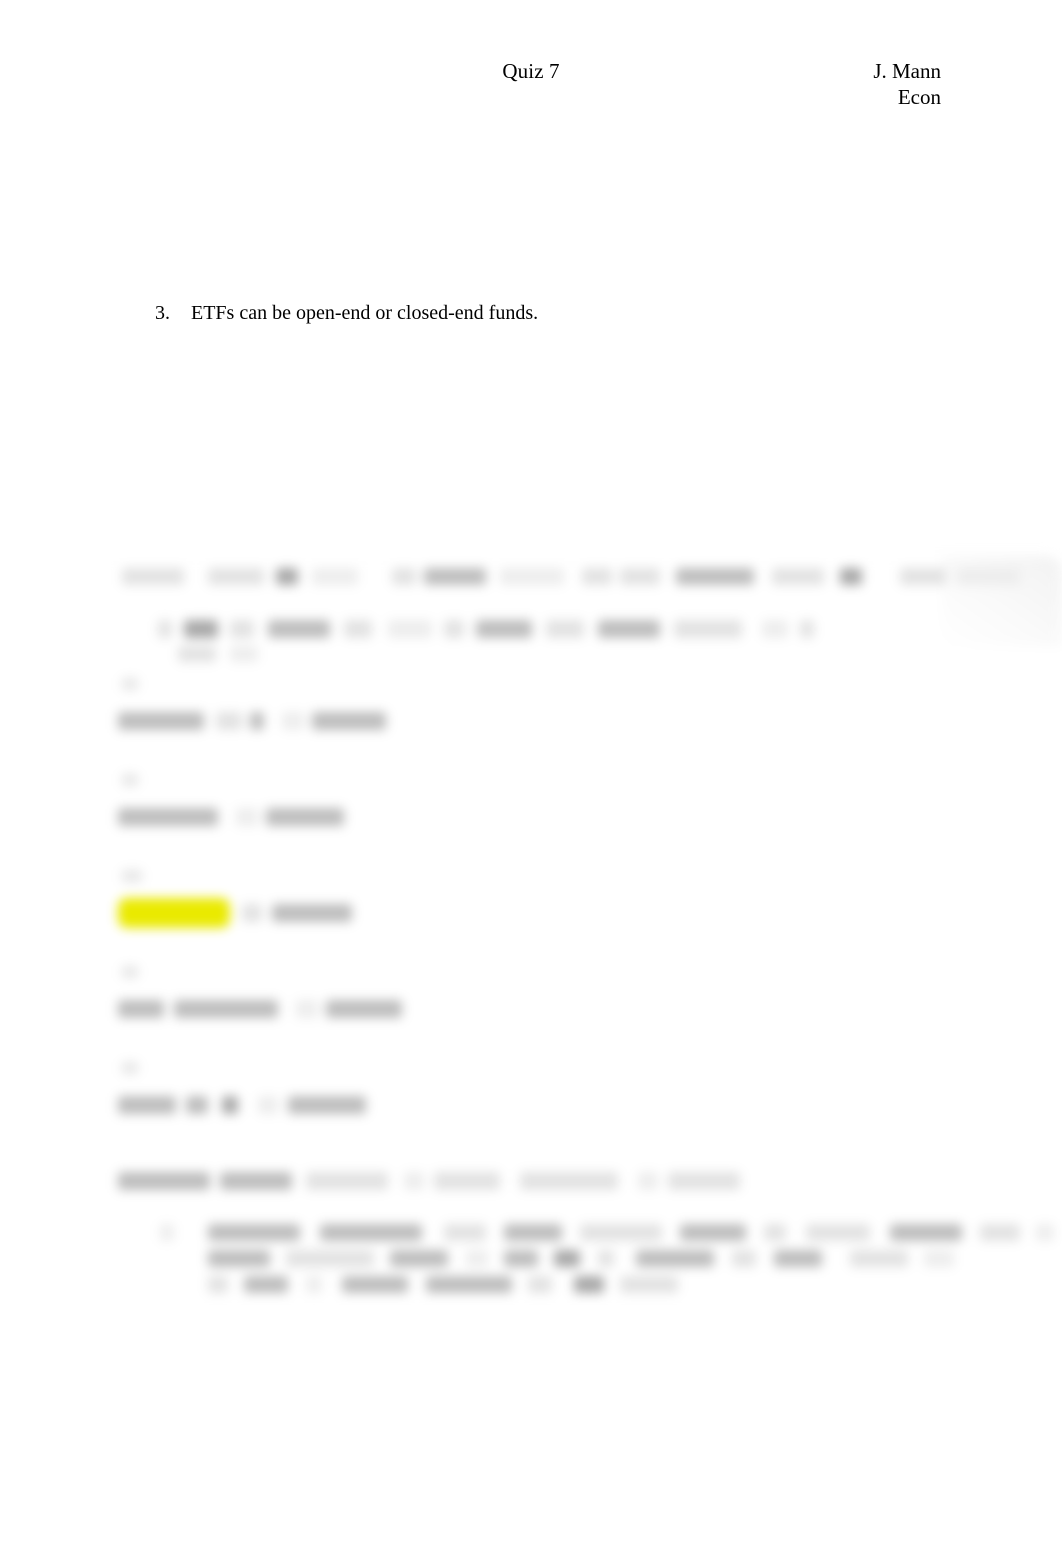 Image resolution: width=1062 pixels, height=1561 pixels. I want to click on document-header: Quiz 7 J. Mann Econ, so click(531, 88).